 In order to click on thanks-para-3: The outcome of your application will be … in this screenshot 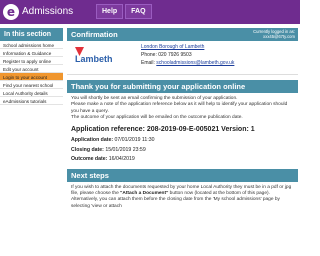, I will do `click(157, 117)`.